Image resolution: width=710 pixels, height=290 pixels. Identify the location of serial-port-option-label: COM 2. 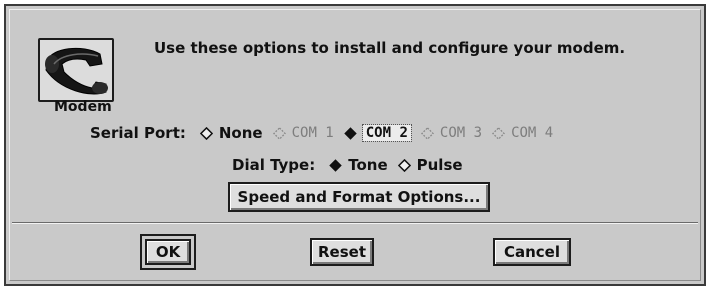
(386, 133).